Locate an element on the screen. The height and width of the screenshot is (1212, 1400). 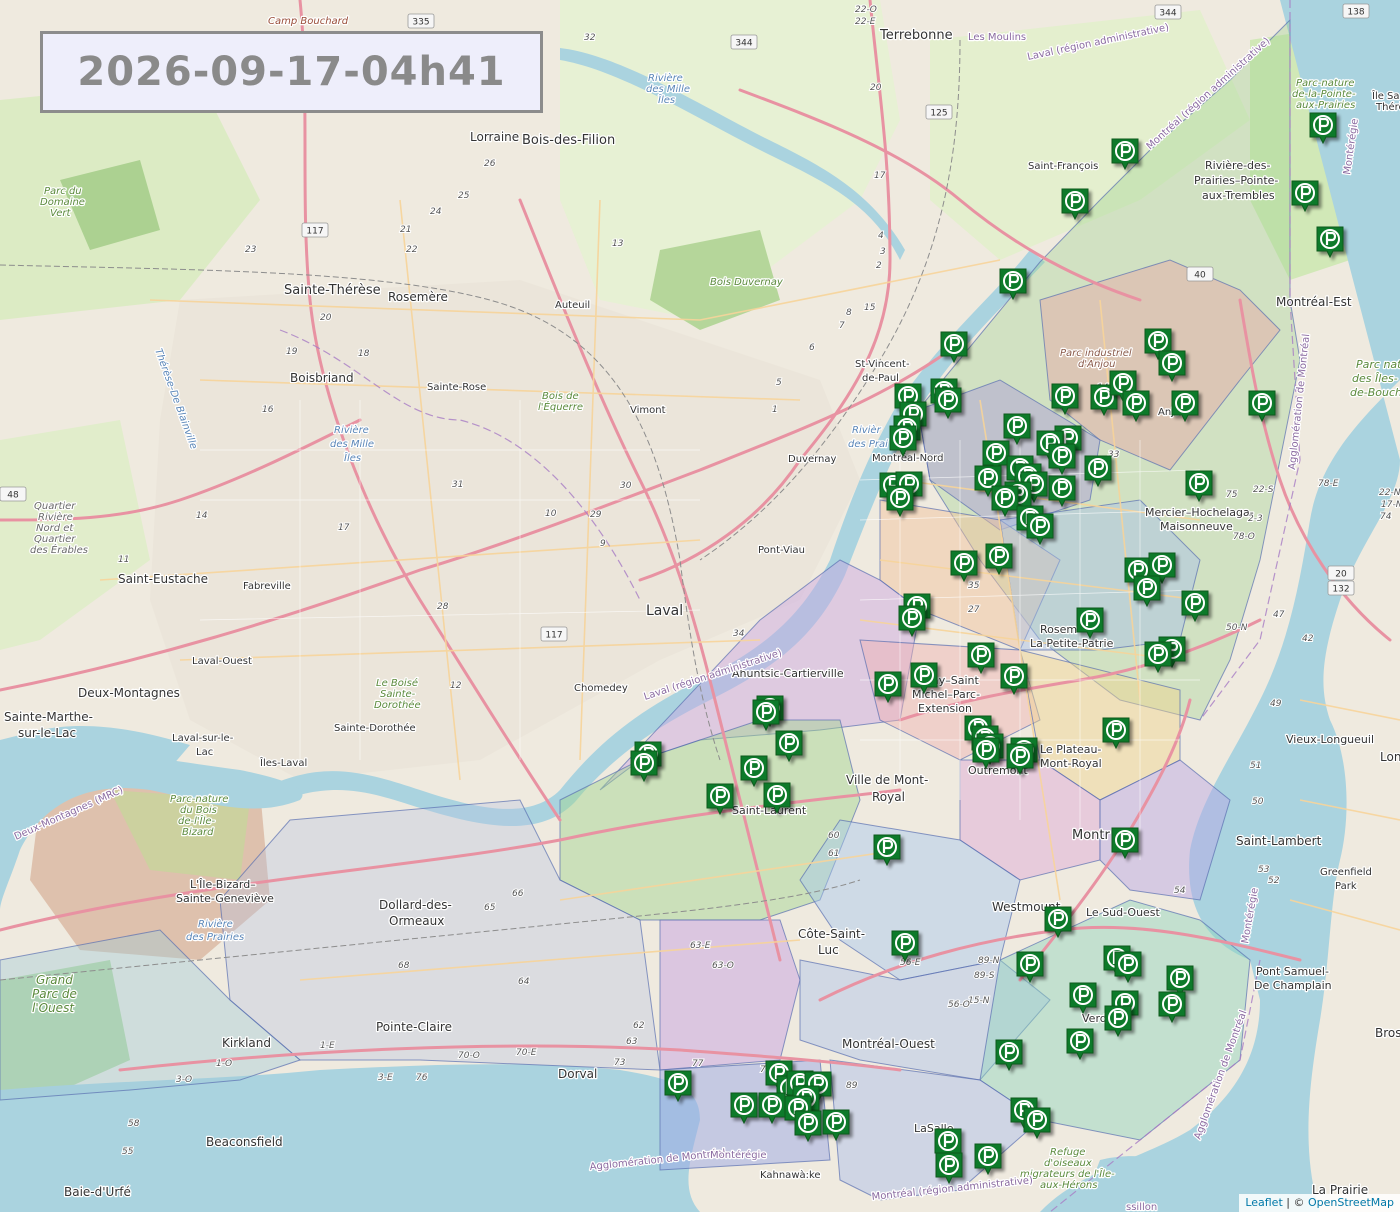
label-boisbriand: Boisbriand is located at coordinates (322, 378).